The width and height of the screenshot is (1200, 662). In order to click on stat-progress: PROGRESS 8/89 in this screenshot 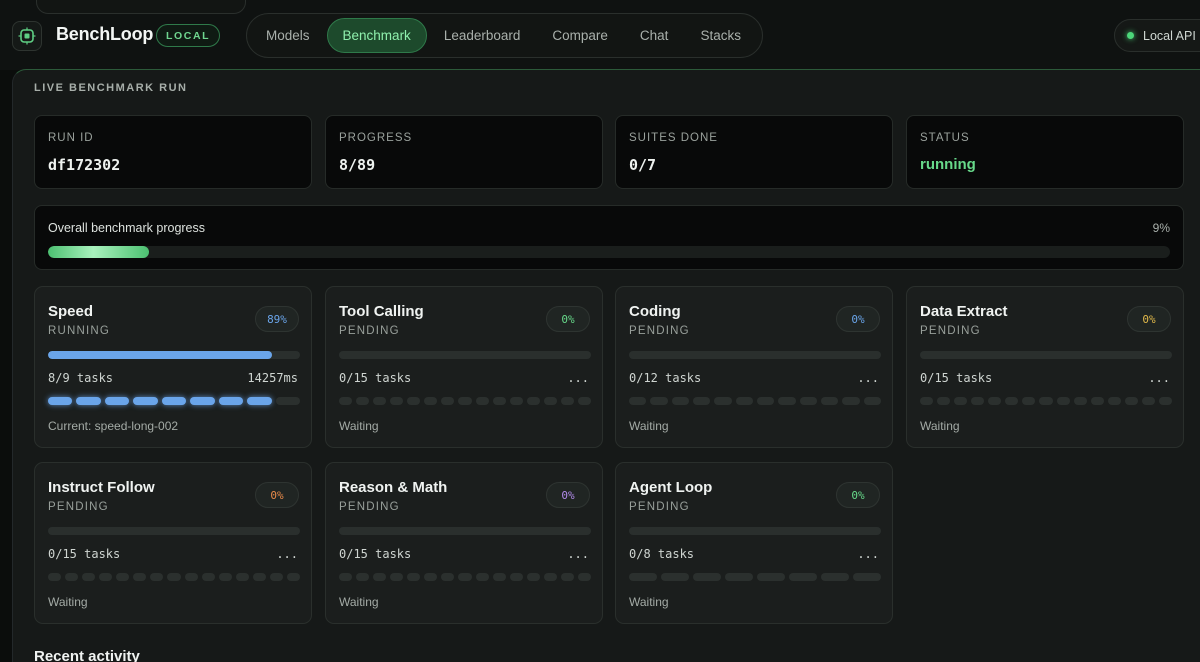, I will do `click(464, 152)`.